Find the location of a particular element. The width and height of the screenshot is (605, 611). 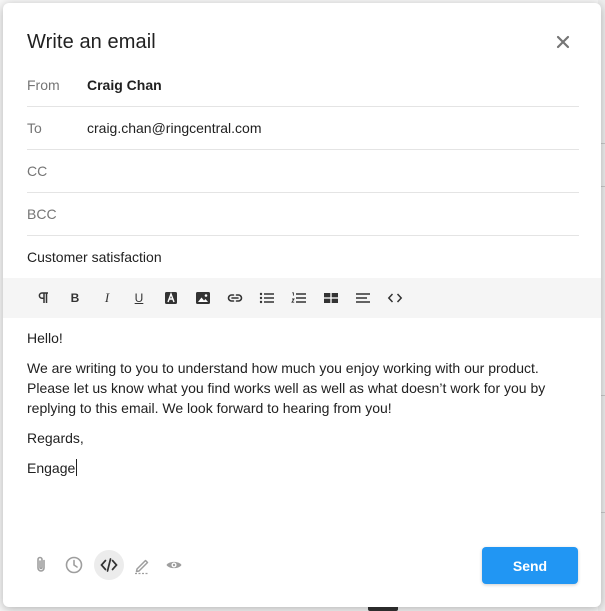

schedule-send-button is located at coordinates (74, 565).